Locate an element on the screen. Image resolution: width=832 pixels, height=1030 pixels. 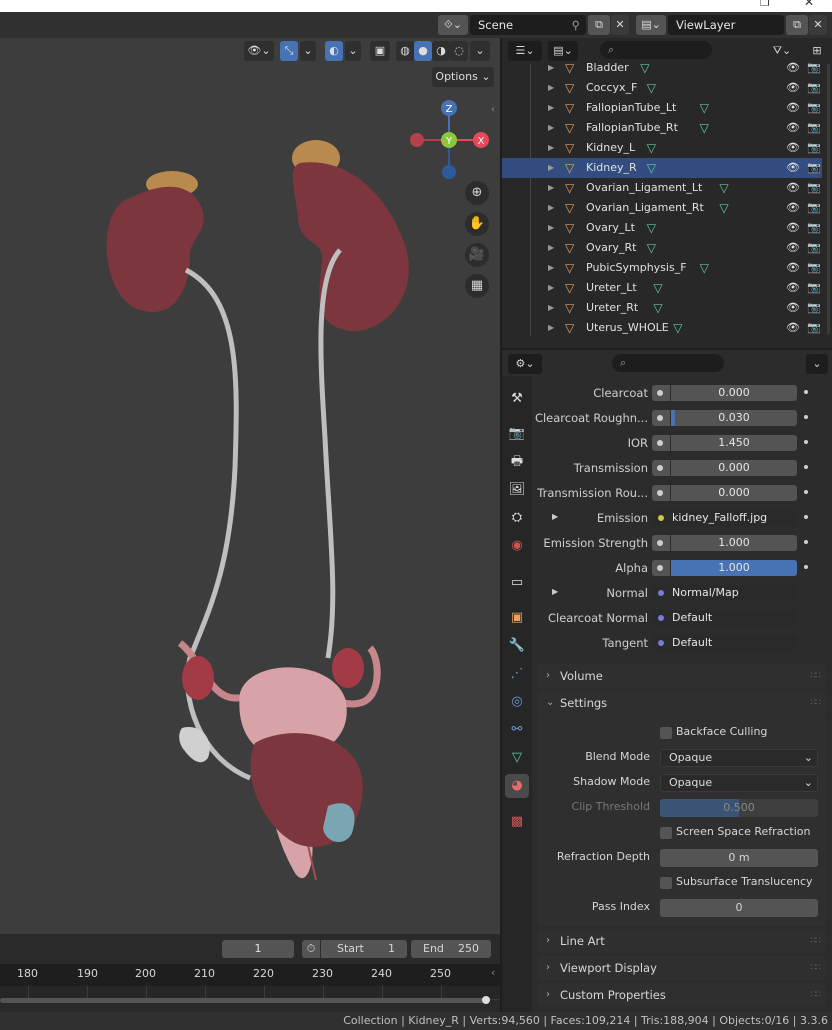
gizmo-toggle-icon: ⤡ is located at coordinates (289, 51).